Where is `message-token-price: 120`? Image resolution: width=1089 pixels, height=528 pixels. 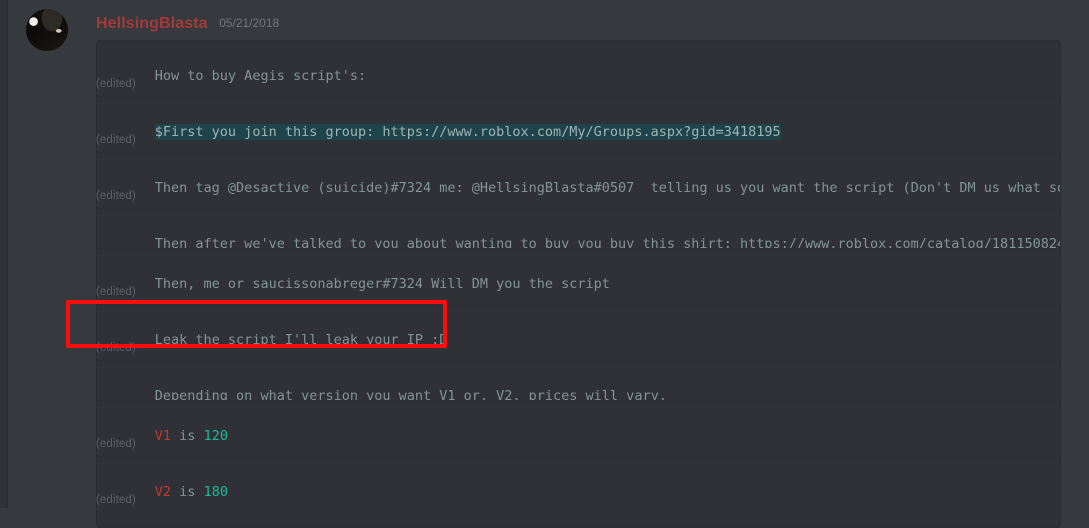 message-token-price: 120 is located at coordinates (215, 436).